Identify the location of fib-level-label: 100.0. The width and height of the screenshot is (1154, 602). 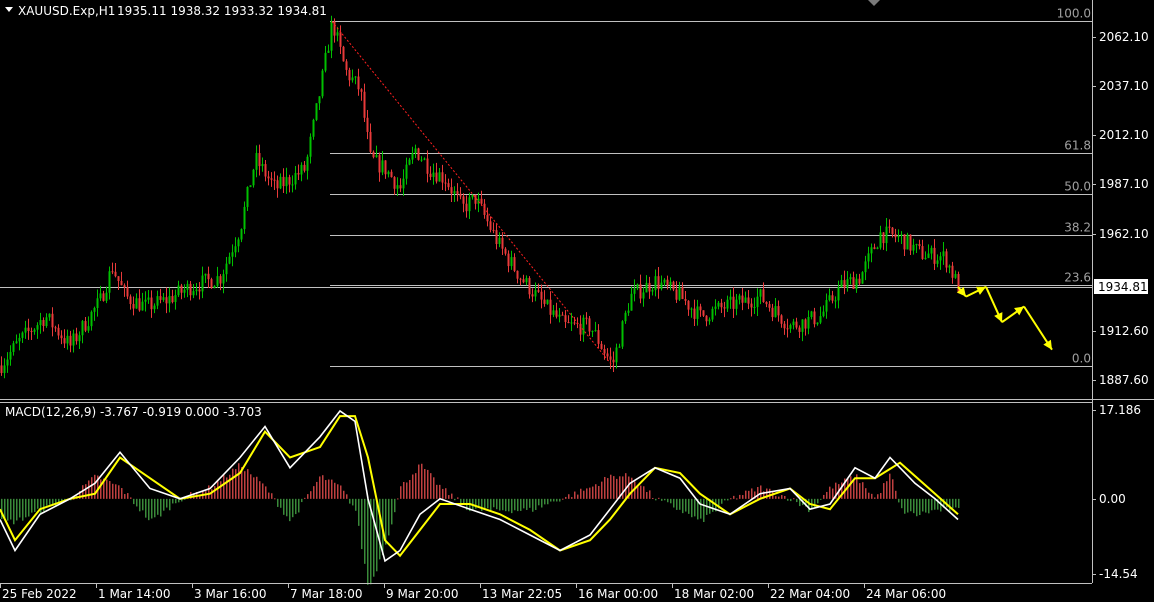
(1074, 14).